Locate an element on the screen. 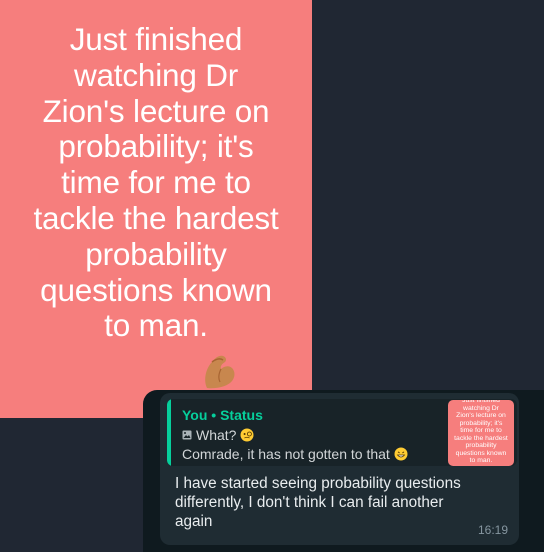 The image size is (544, 552). quoted-header: You • Status is located at coordinates (222, 415).